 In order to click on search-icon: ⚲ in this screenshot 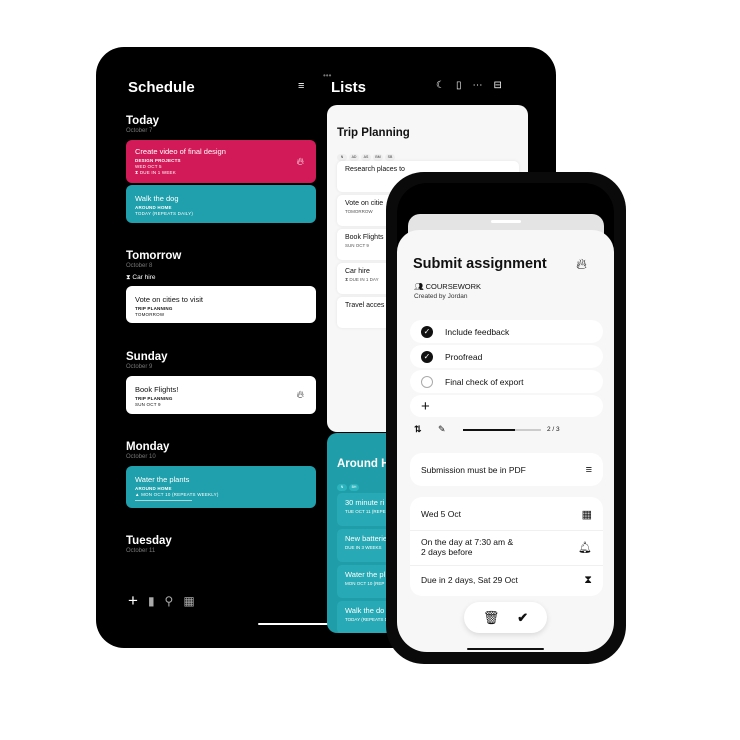, I will do `click(169, 601)`.